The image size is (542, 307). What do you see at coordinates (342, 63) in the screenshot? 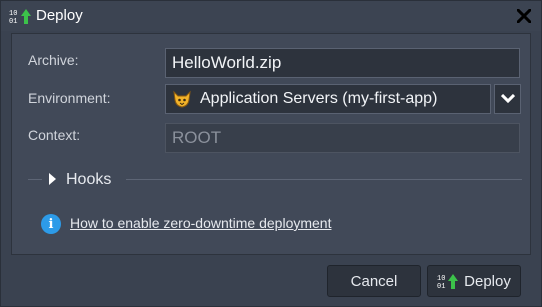
I see `archive-field: HelloWorld.zip` at bounding box center [342, 63].